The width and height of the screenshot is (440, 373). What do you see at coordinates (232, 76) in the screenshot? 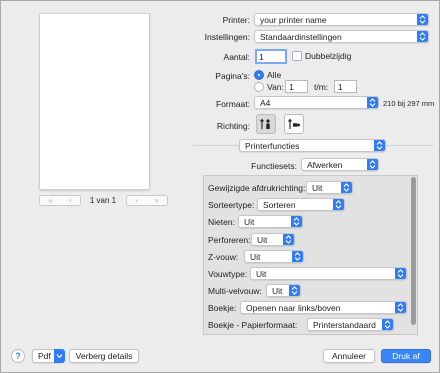
I see `pages-label: Pagina's:` at bounding box center [232, 76].